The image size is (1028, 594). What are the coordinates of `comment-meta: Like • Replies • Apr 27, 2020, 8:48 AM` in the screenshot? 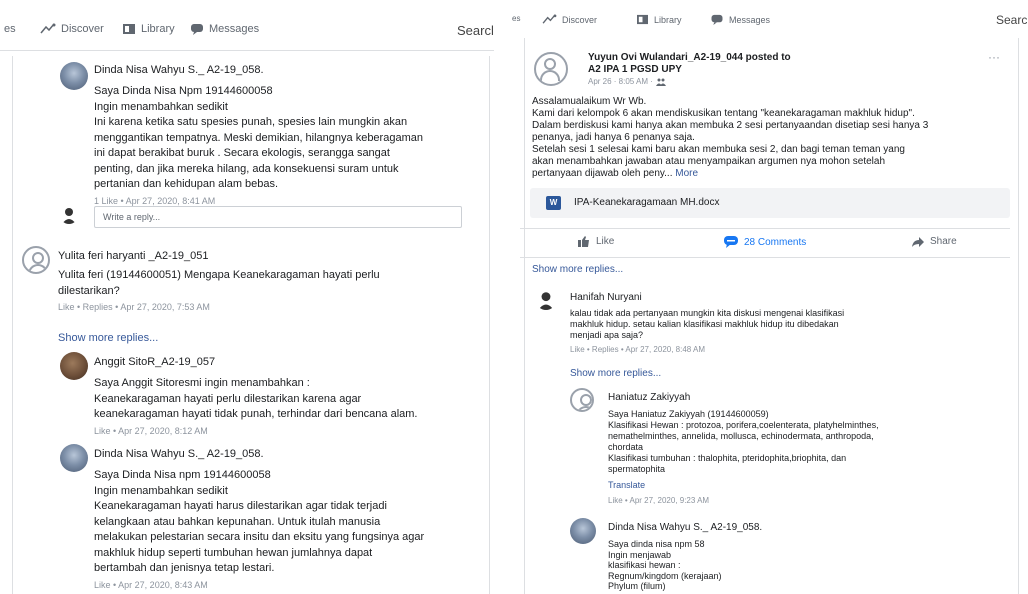 It's located at (785, 349).